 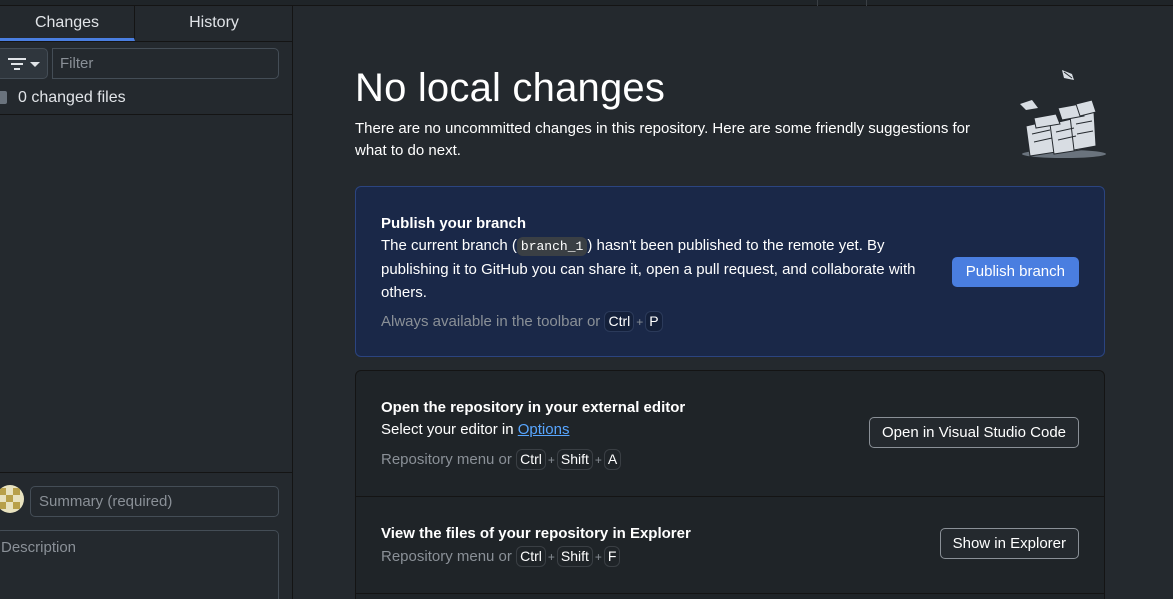 What do you see at coordinates (612, 556) in the screenshot?
I see `key-f: F` at bounding box center [612, 556].